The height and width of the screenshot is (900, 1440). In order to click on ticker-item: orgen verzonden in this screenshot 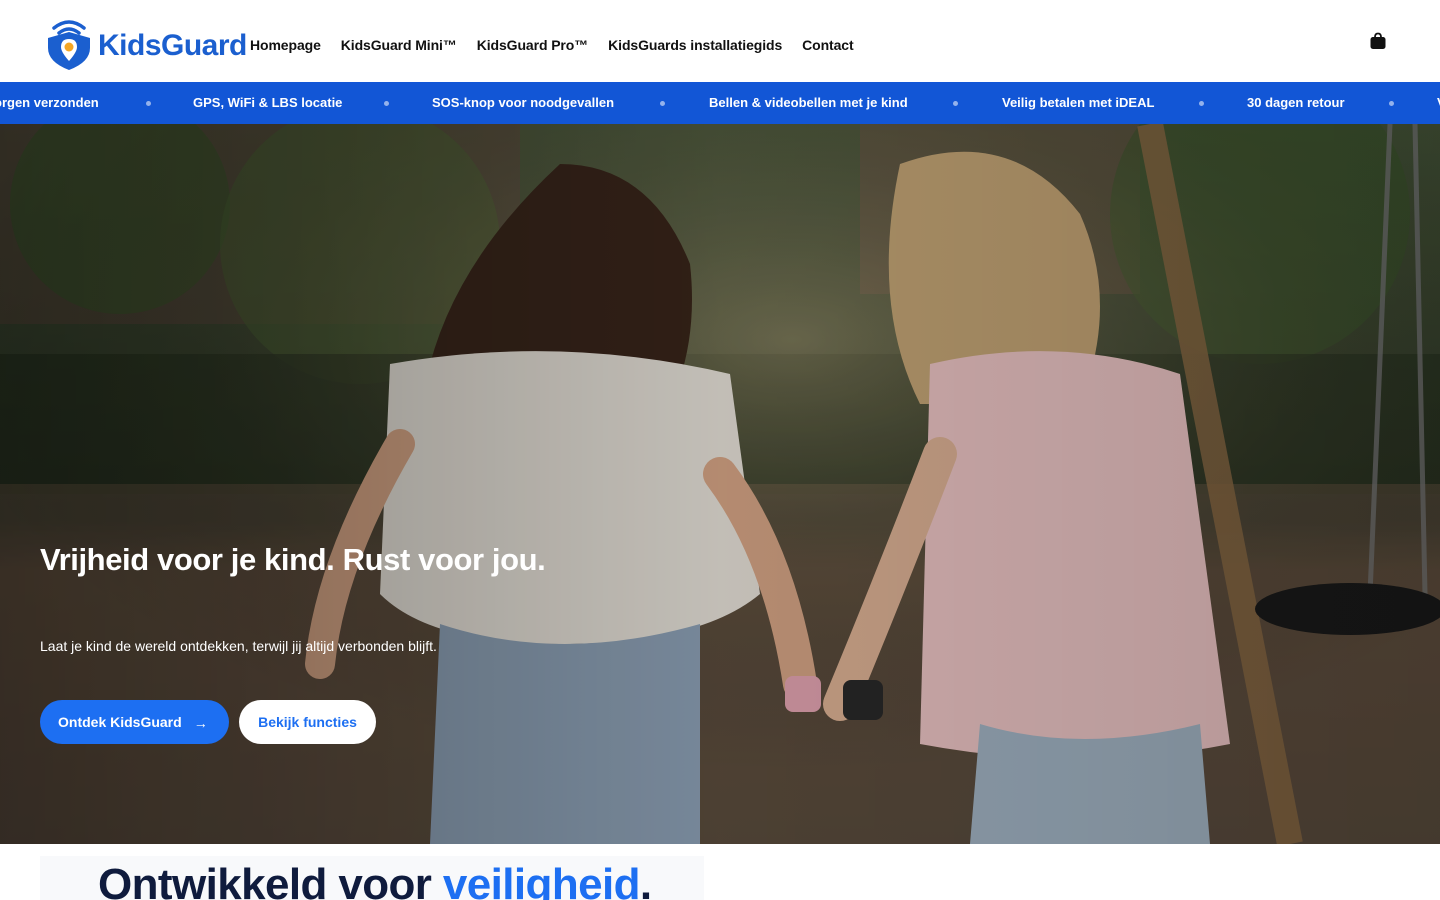, I will do `click(49, 102)`.